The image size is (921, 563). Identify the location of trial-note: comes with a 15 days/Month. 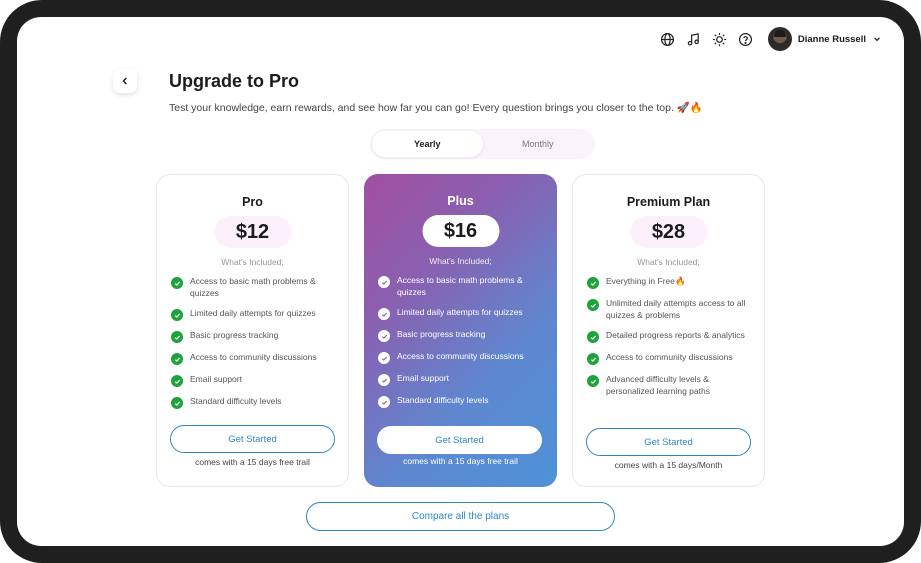
(668, 465).